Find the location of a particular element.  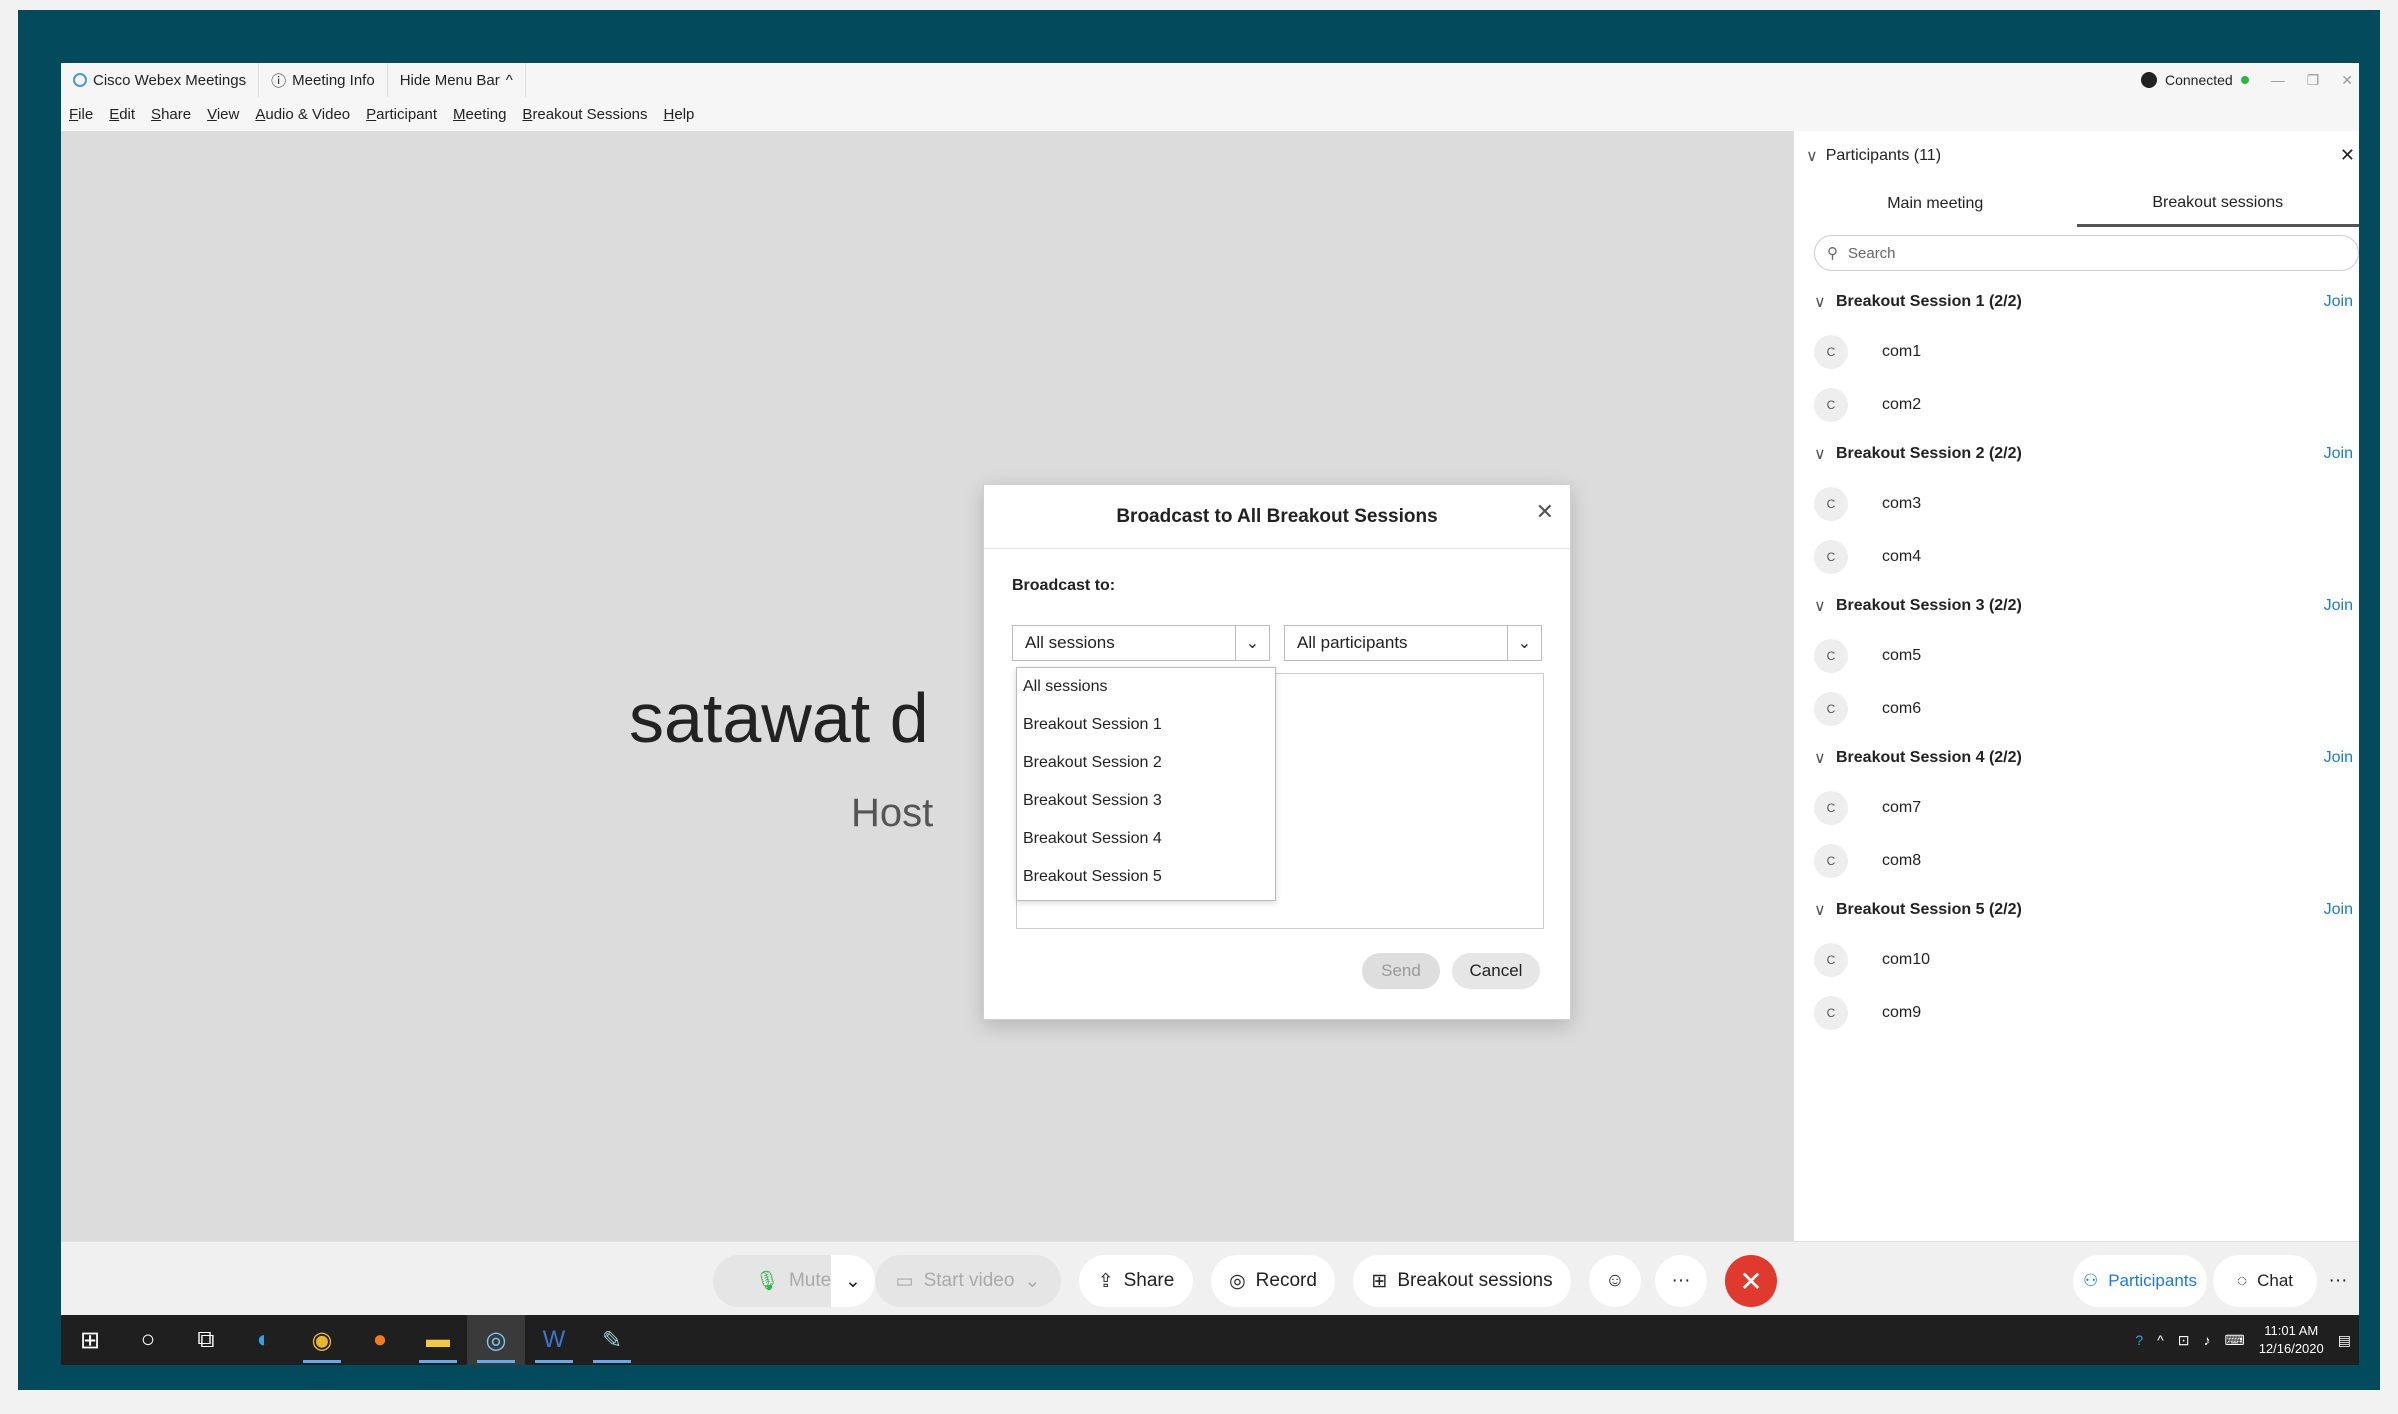

list-item: Ccom7 is located at coordinates (2076, 807).